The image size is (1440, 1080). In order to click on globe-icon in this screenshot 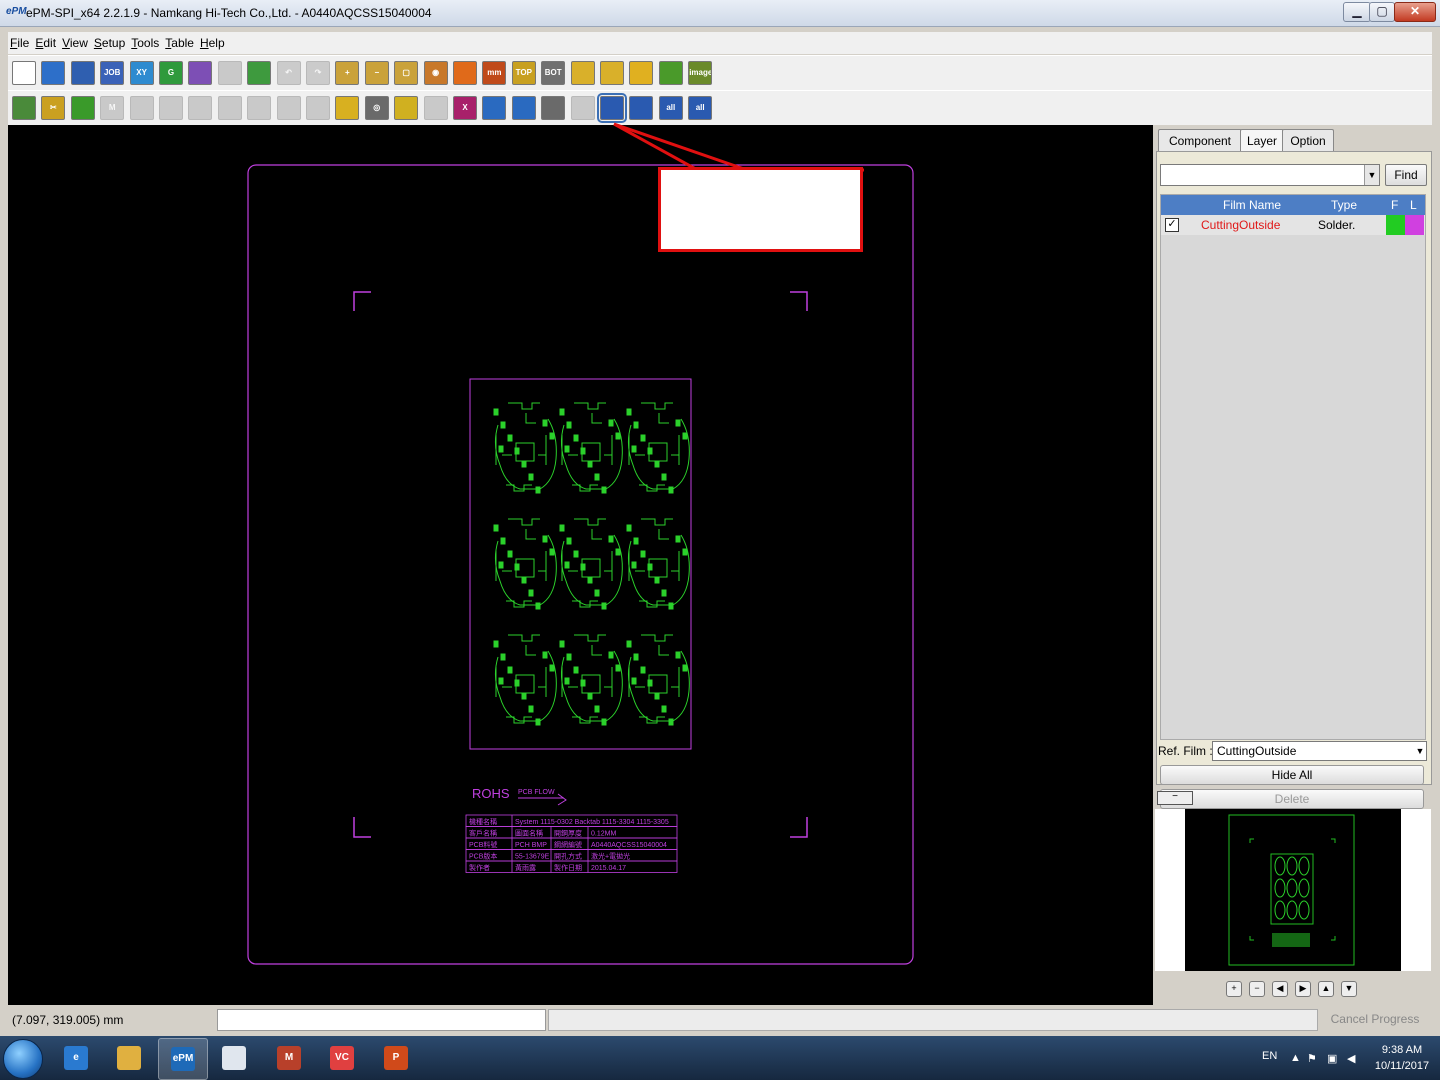, I will do `click(406, 108)`.